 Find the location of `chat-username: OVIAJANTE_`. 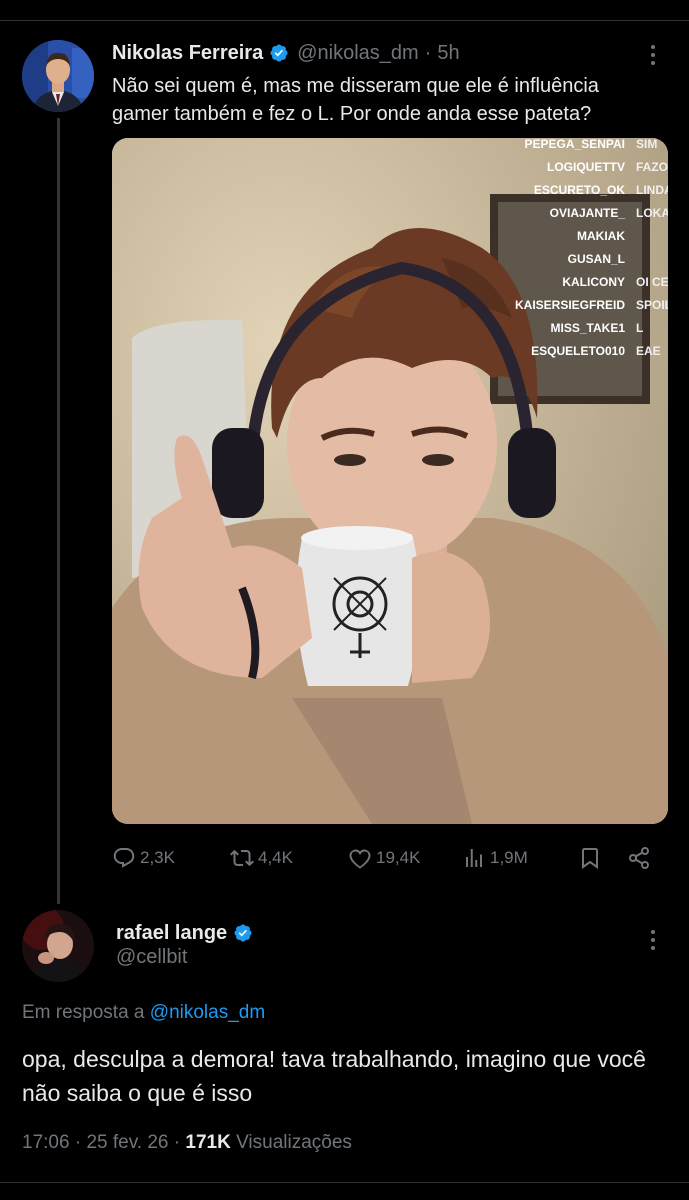

chat-username: OVIAJANTE_ is located at coordinates (588, 213).